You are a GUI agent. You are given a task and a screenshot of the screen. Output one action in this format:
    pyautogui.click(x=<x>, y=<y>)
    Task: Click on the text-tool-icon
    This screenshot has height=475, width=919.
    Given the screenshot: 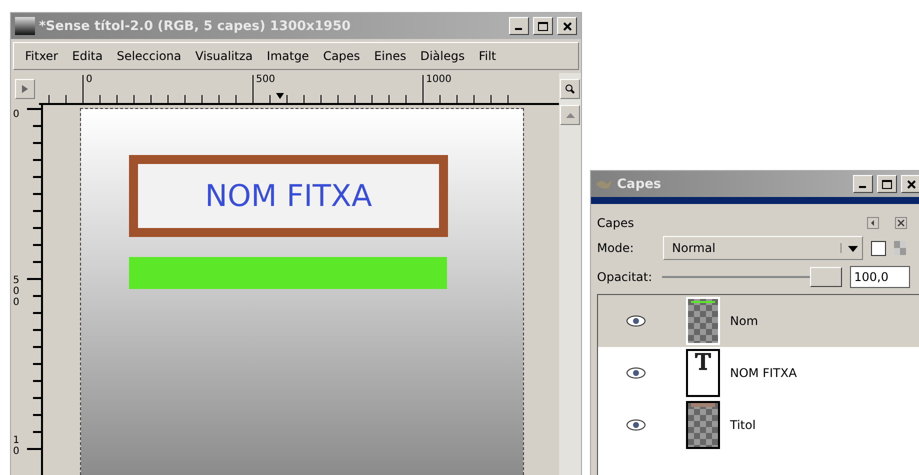 What is the action you would take?
    pyautogui.click(x=703, y=361)
    